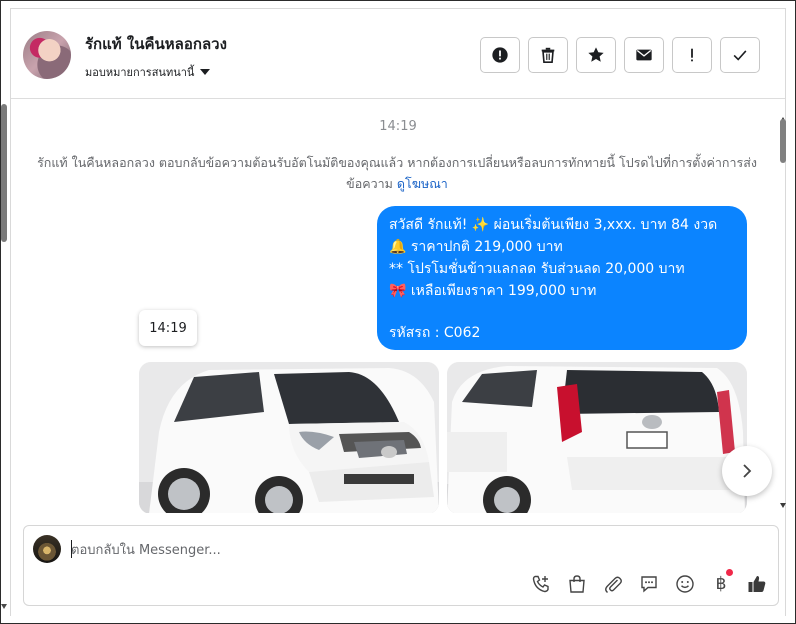 The height and width of the screenshot is (624, 796). I want to click on message-composer: ฿, so click(401, 565).